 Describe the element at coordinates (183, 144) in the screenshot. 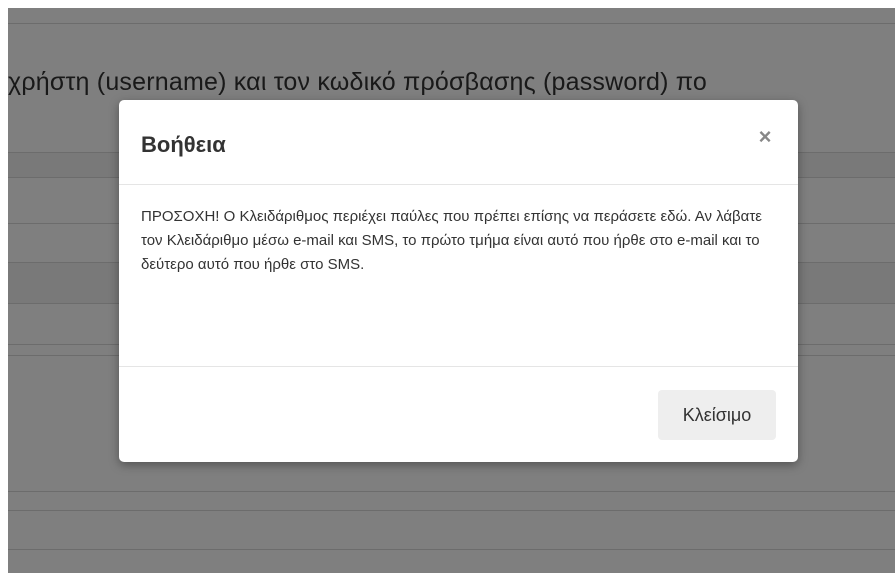

I see `dialog-title: Βοήθεια` at that location.